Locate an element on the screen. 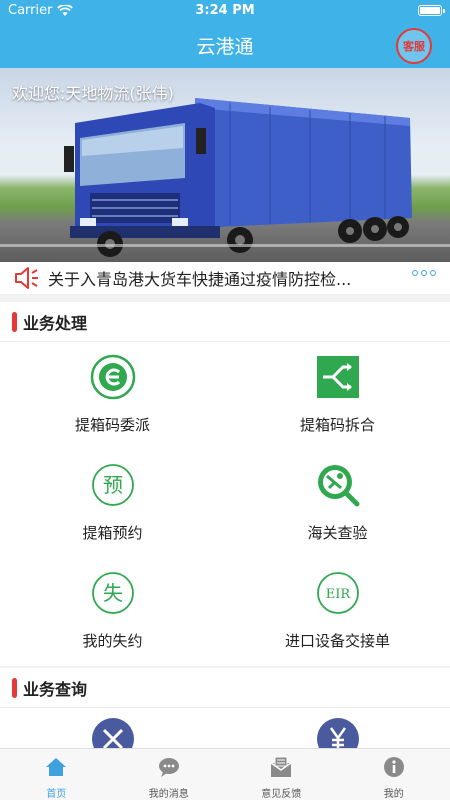 Image resolution: width=450 pixels, height=800 pixels. tab-bar: 首页 我的消息 意见反馈 我的 is located at coordinates (225, 774).